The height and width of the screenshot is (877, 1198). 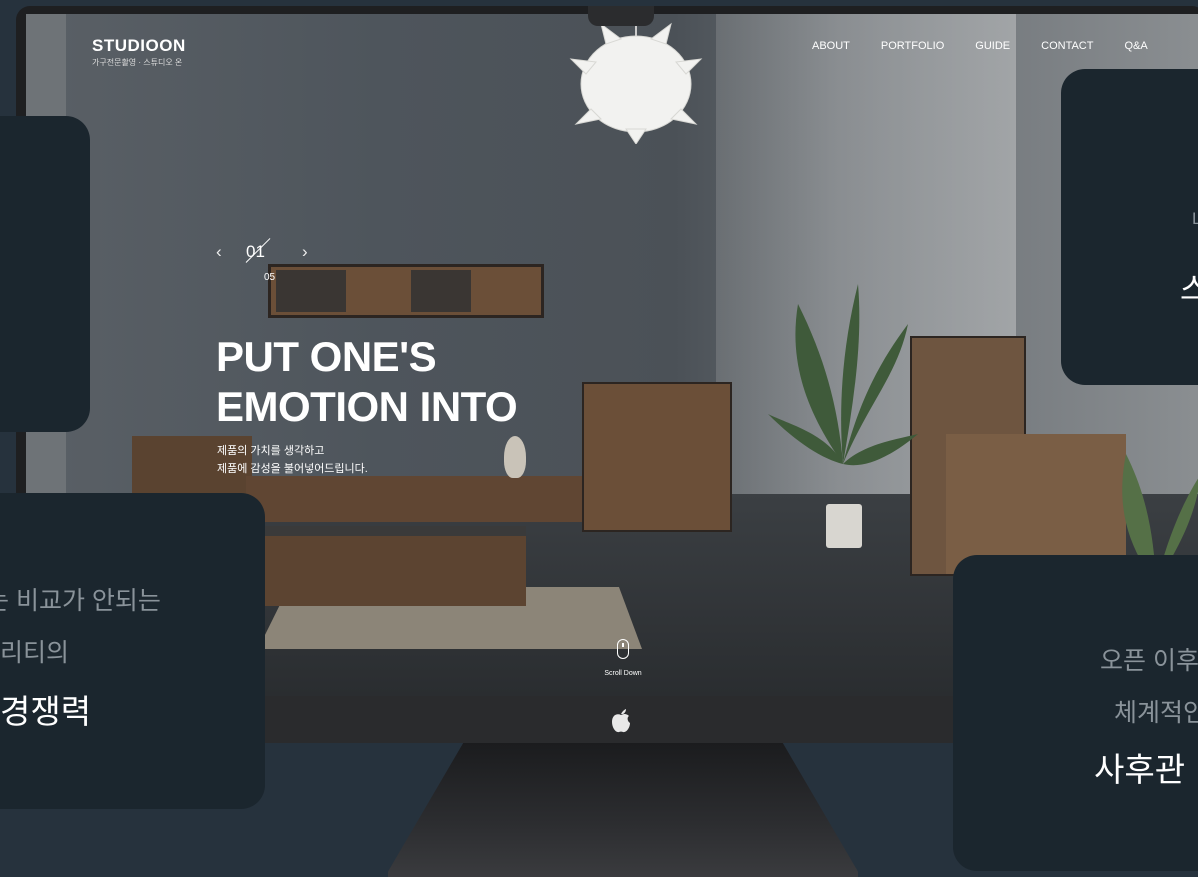 What do you see at coordinates (396, 382) in the screenshot?
I see `hero-title: PUT ONE'S EMOTION INTO` at bounding box center [396, 382].